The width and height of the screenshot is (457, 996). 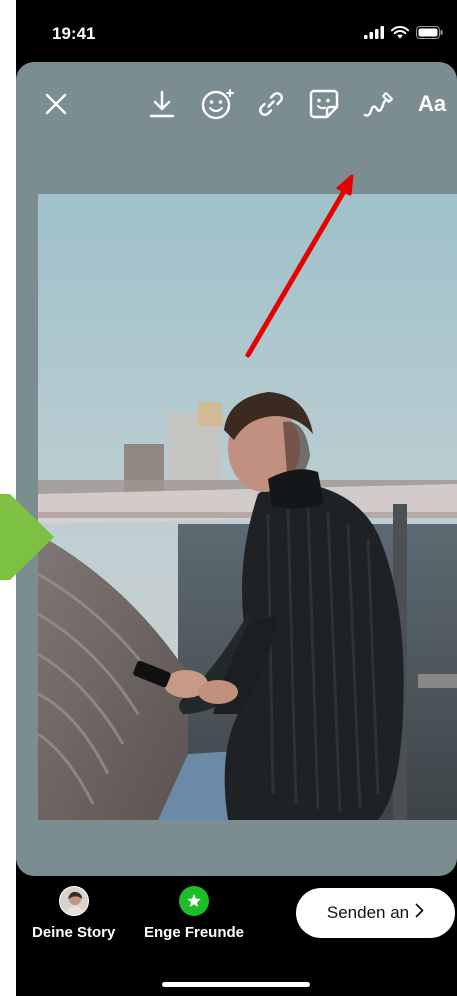 What do you see at coordinates (299, 266) in the screenshot?
I see `annotation-arrow` at bounding box center [299, 266].